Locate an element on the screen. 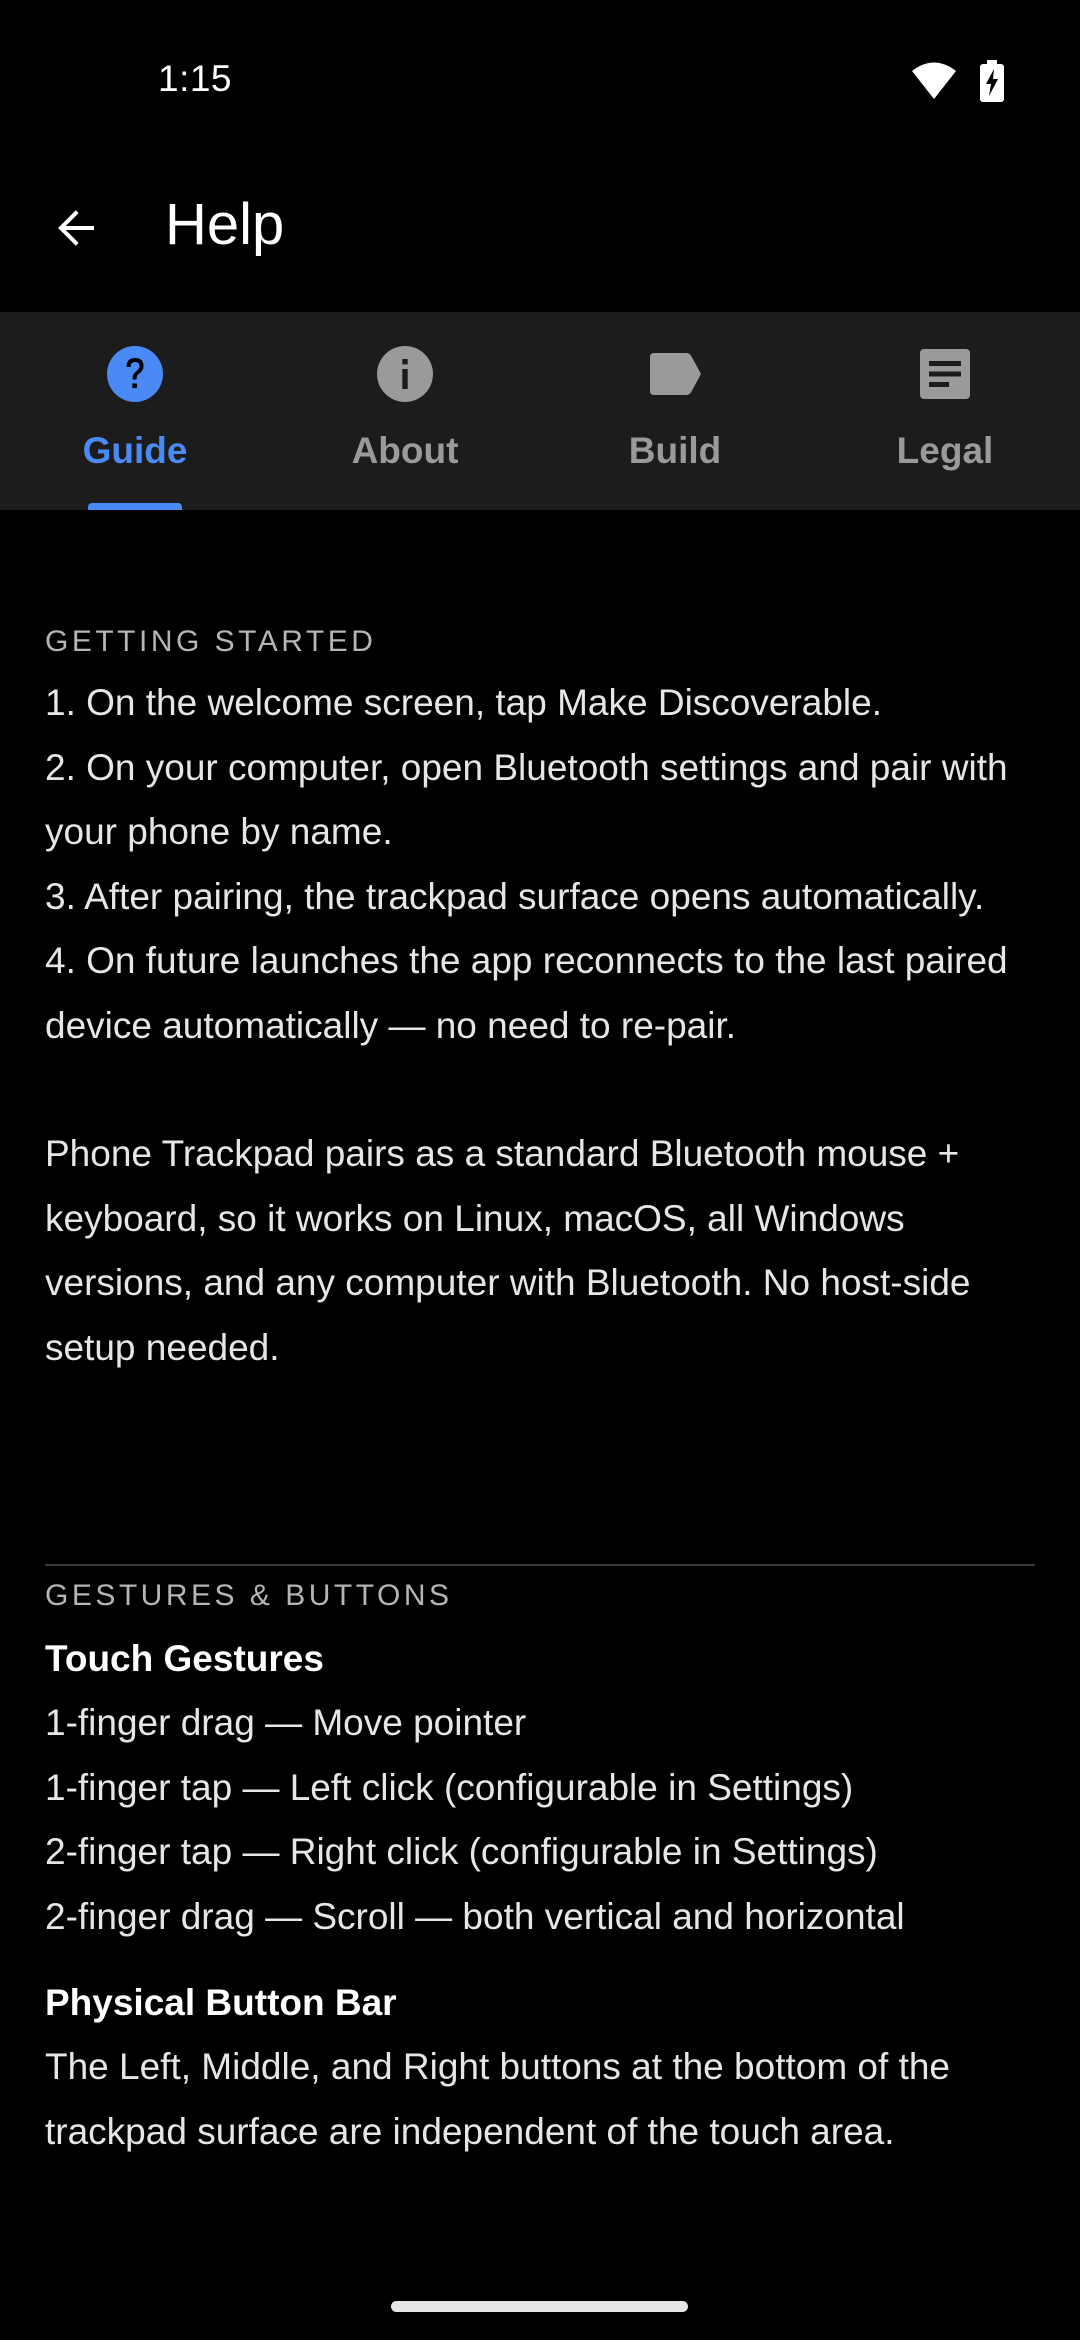 The width and height of the screenshot is (1080, 2340). arrow-back-icon is located at coordinates (76, 228).